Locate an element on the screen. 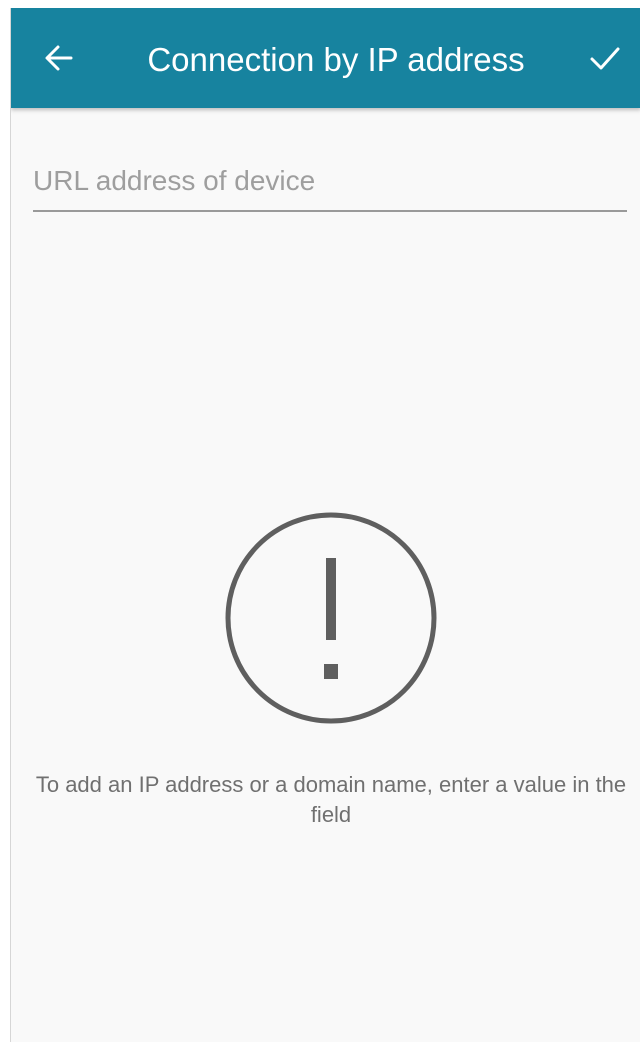  exclamation-circle-icon is located at coordinates (331, 618).